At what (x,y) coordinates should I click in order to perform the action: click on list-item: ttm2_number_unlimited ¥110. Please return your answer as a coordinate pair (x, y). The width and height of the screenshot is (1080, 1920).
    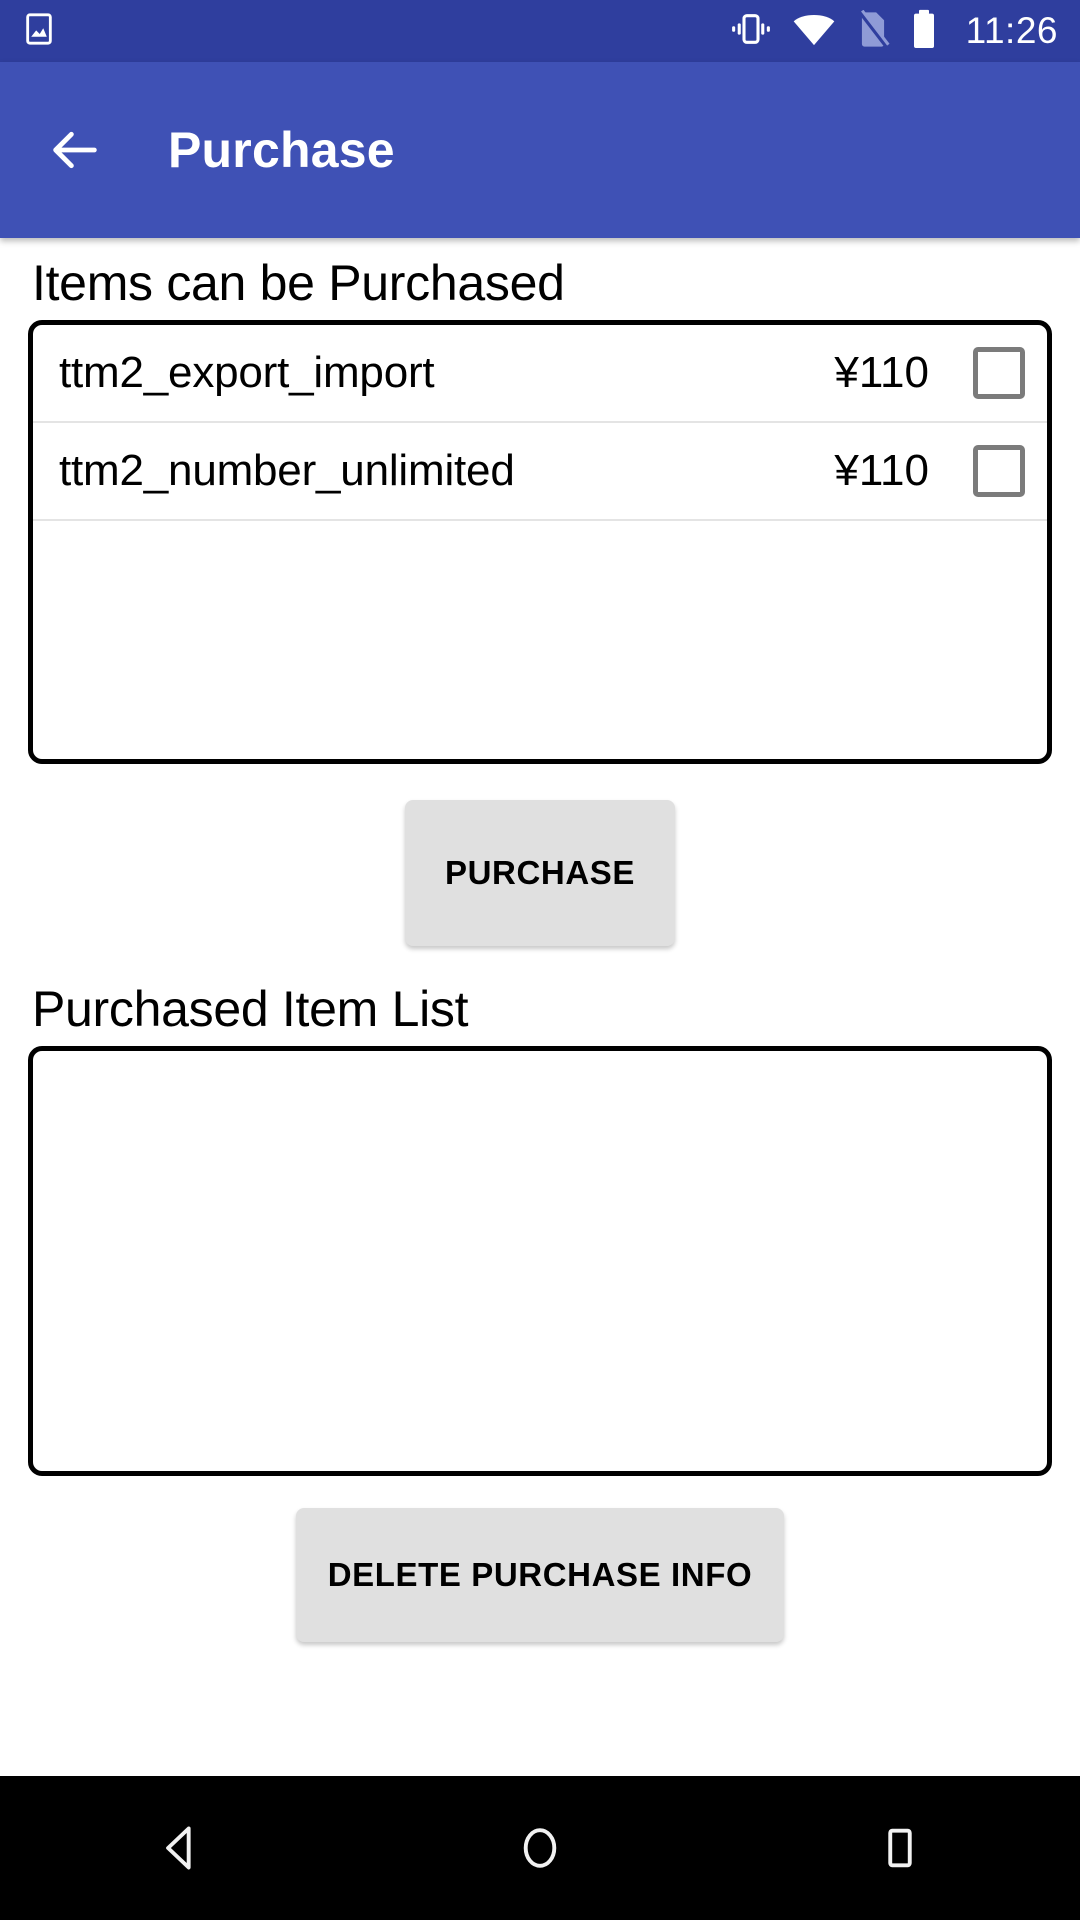
    Looking at the image, I should click on (540, 472).